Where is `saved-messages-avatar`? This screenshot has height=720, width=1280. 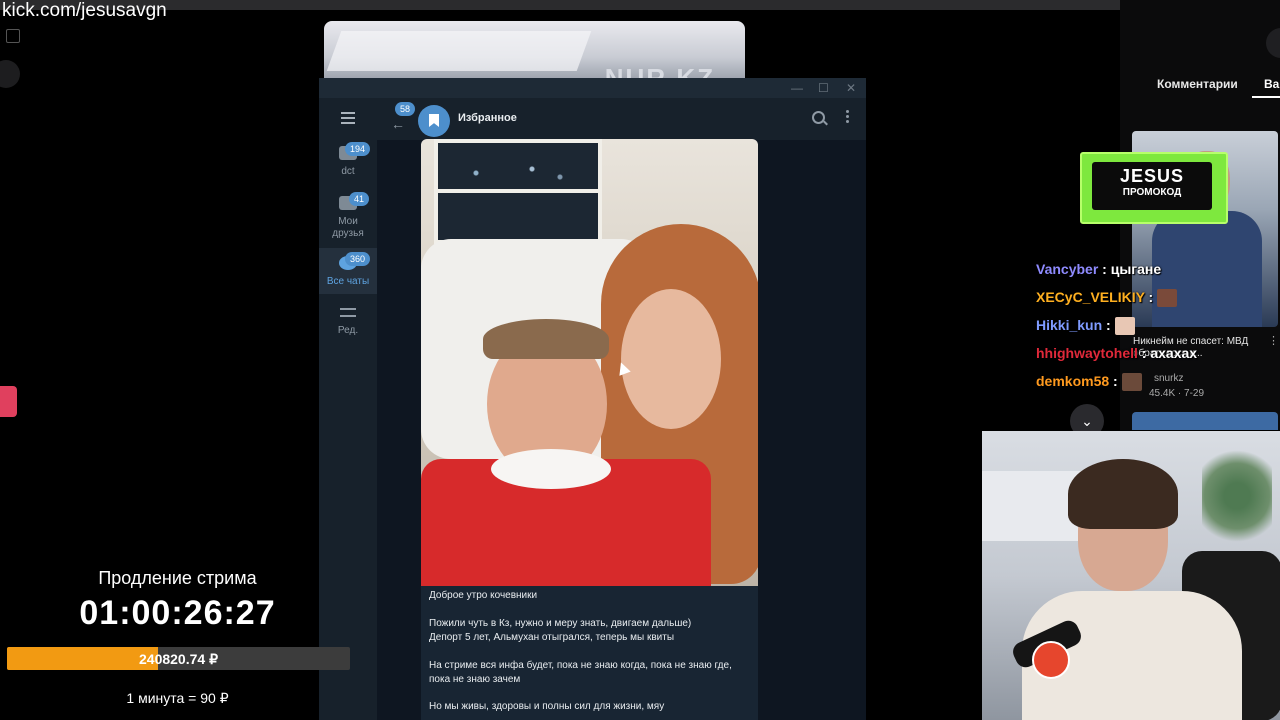 saved-messages-avatar is located at coordinates (434, 121).